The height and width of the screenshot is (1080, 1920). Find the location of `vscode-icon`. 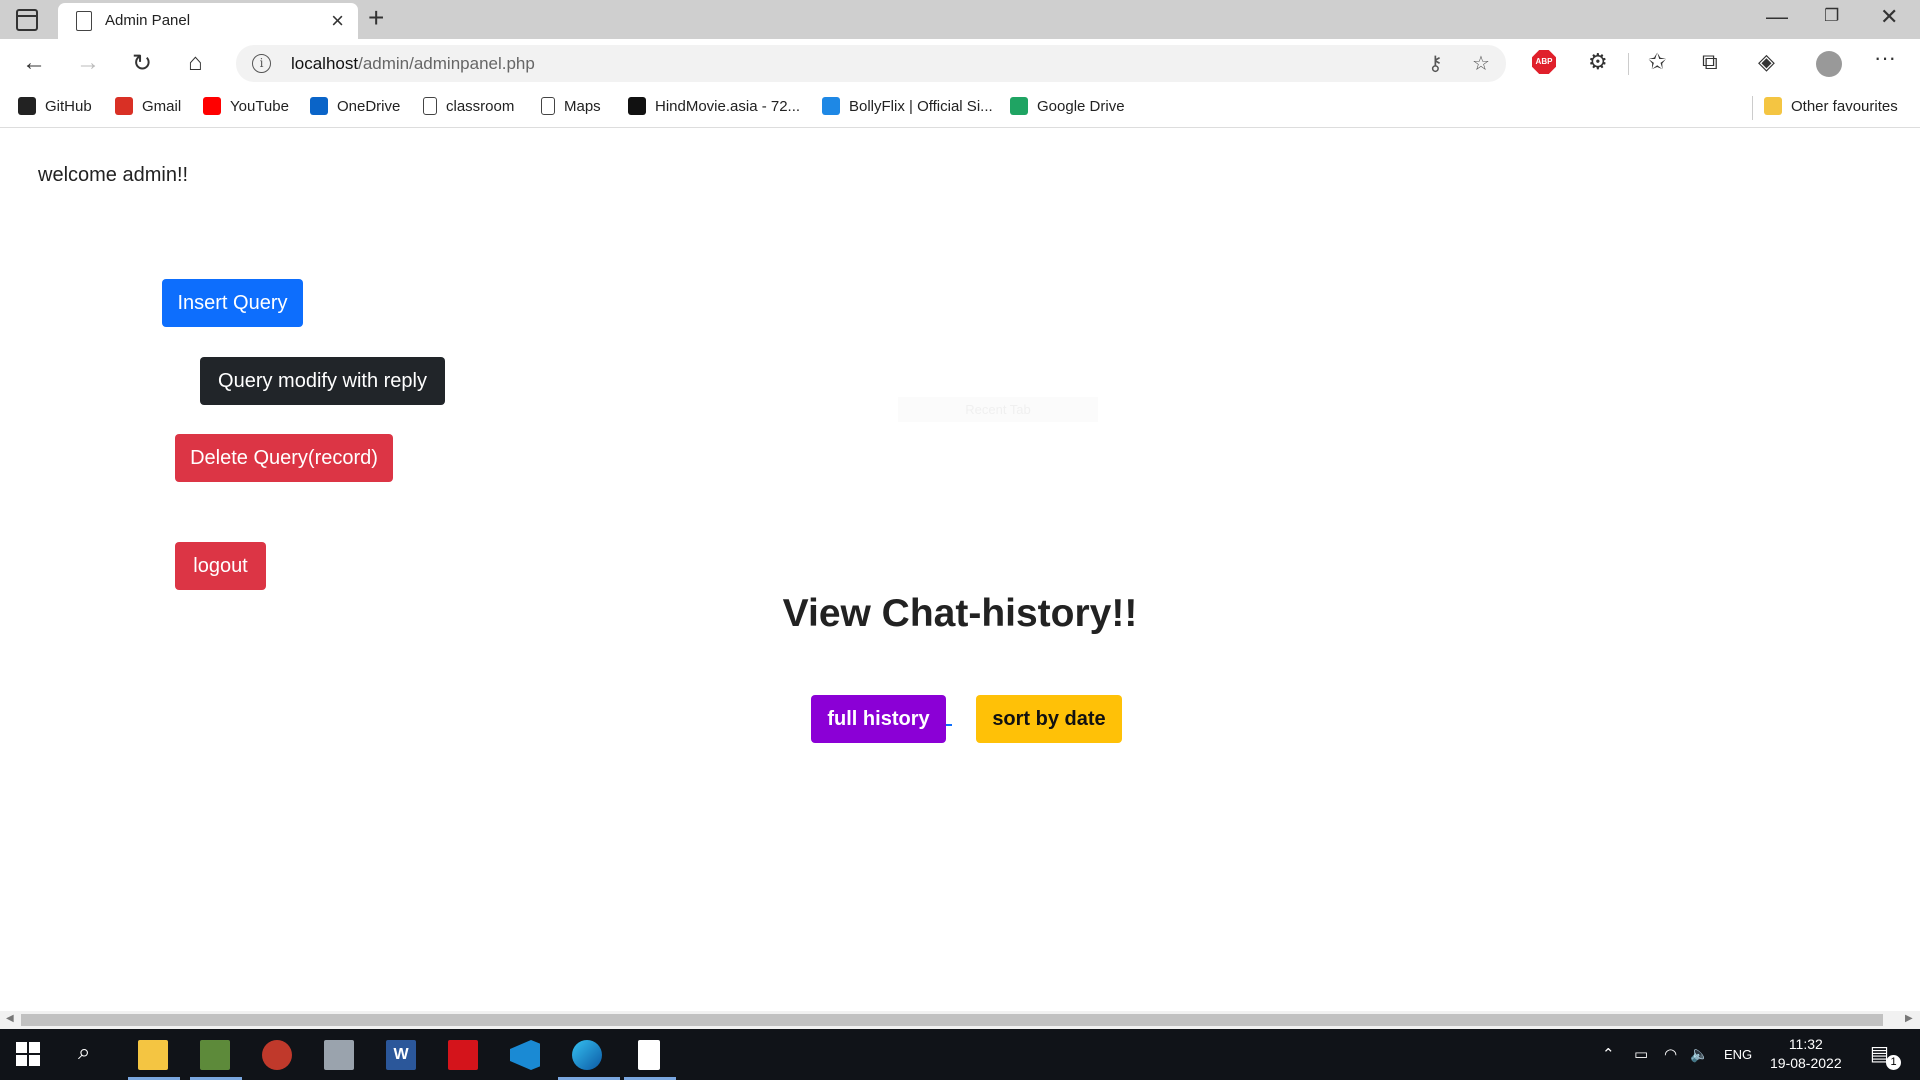

vscode-icon is located at coordinates (525, 1055).